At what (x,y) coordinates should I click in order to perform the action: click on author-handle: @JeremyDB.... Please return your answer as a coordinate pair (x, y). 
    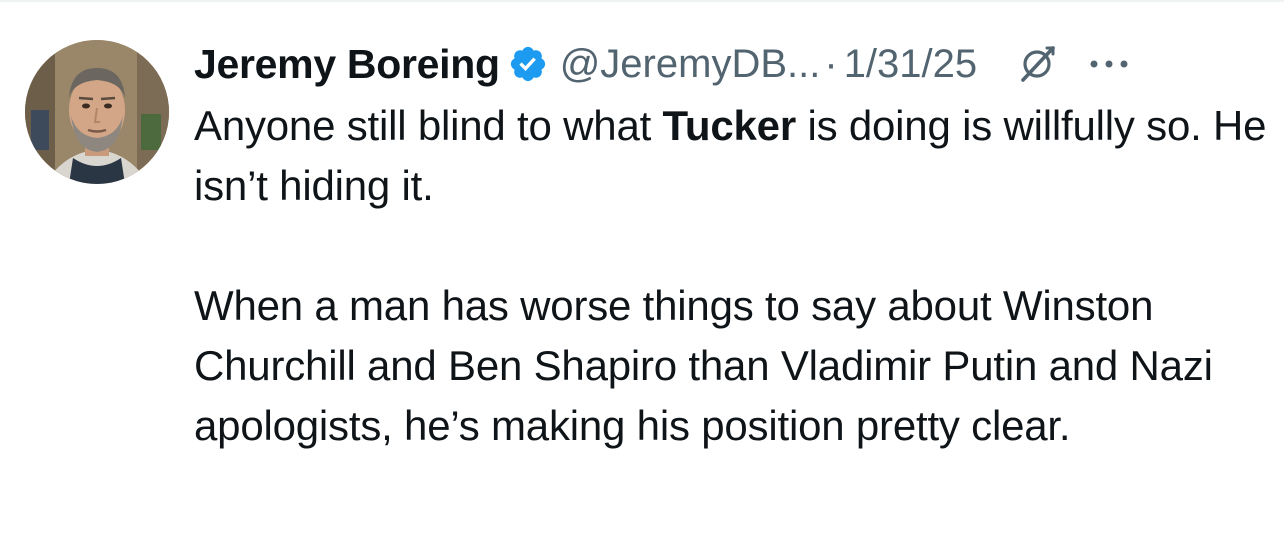
    Looking at the image, I should click on (690, 64).